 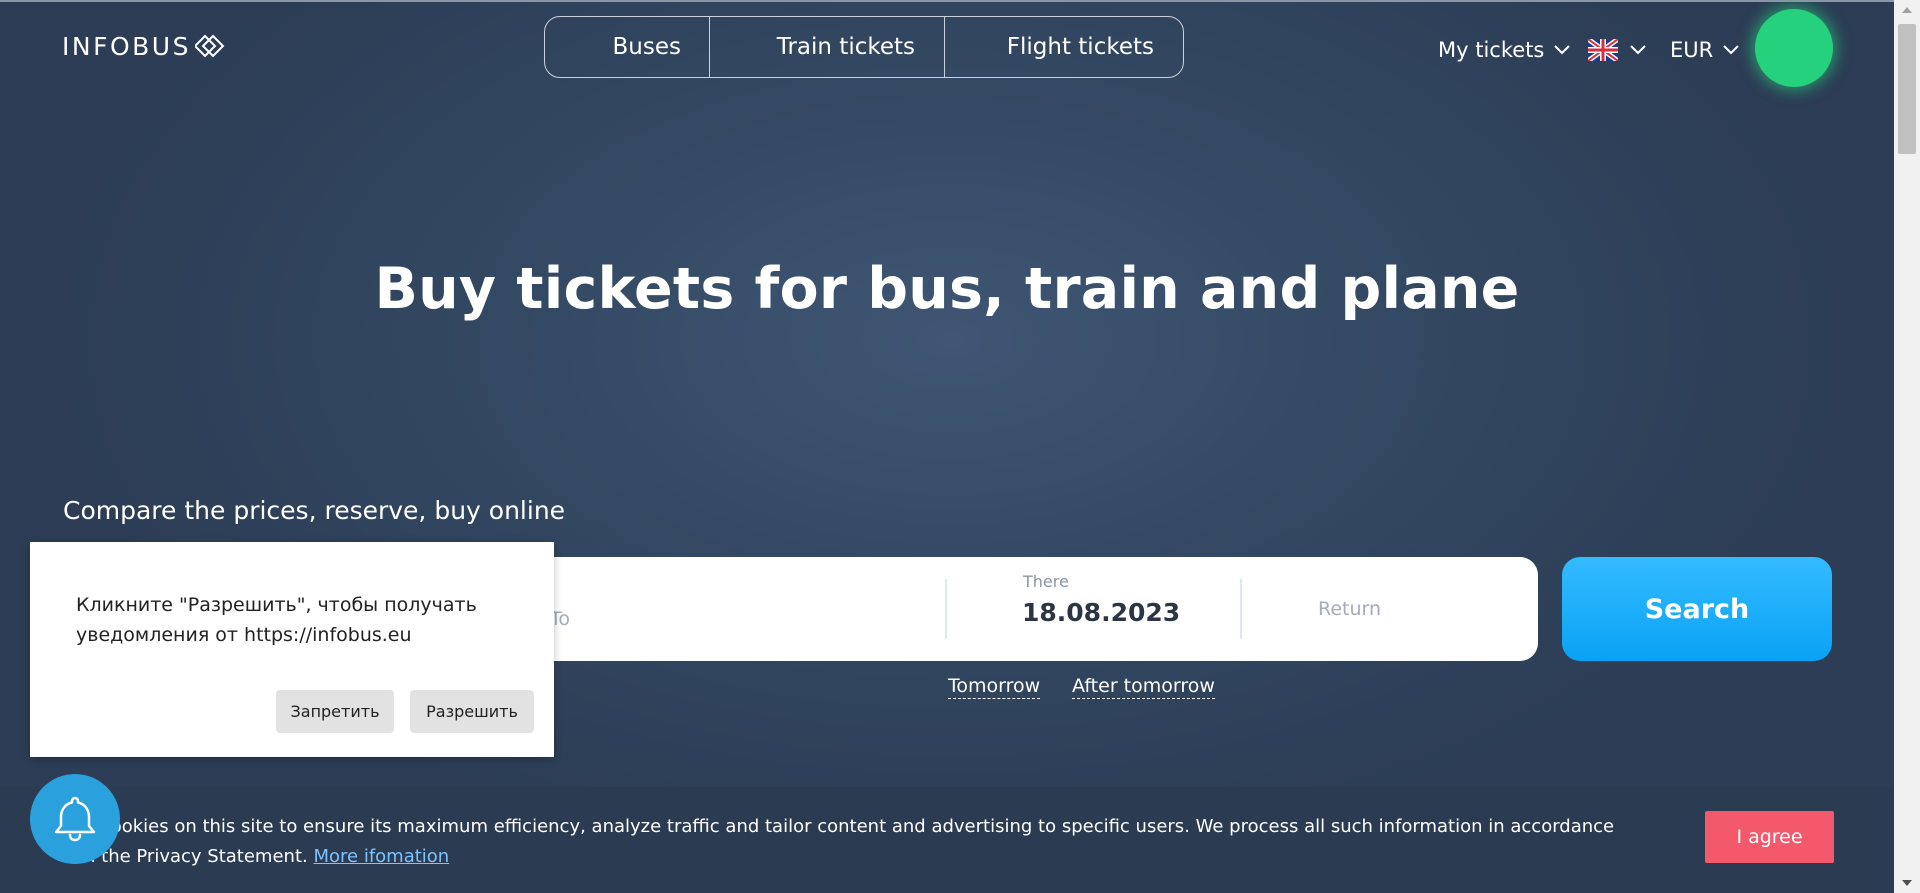 I want to click on bell-icon, so click(x=75, y=819).